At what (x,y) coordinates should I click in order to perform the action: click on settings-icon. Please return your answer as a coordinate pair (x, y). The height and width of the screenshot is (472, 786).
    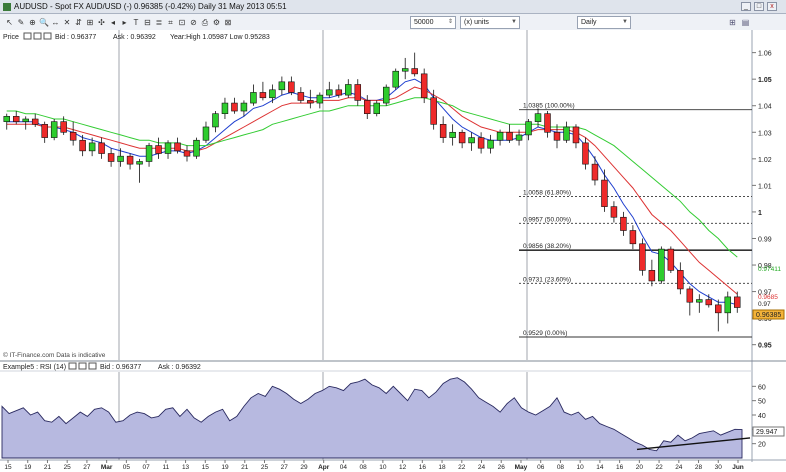
    Looking at the image, I should click on (72, 366).